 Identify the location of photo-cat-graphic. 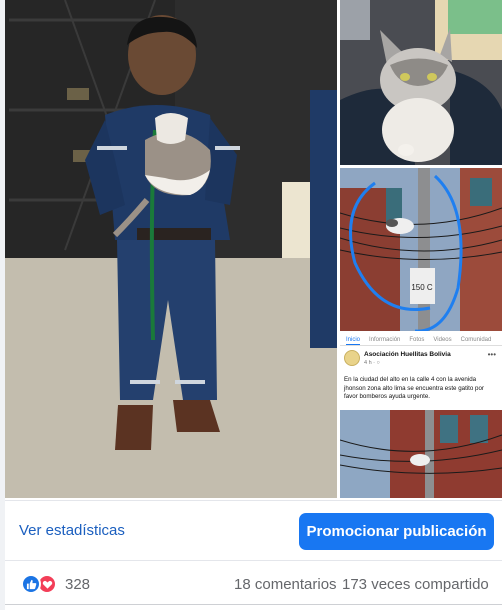
(421, 82).